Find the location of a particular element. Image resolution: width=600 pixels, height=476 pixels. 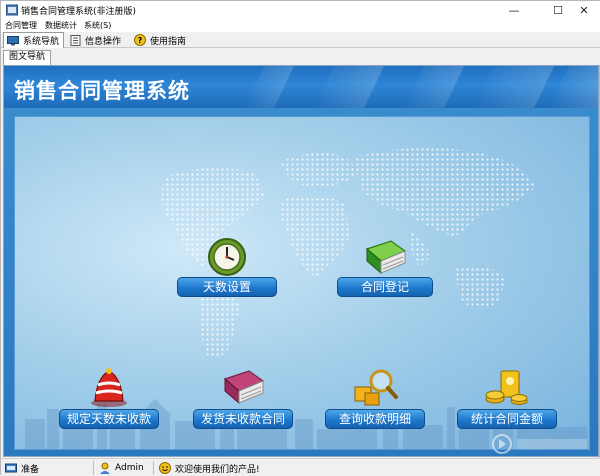

contract-amount-stats-label: 统计合同金额 is located at coordinates (507, 419).